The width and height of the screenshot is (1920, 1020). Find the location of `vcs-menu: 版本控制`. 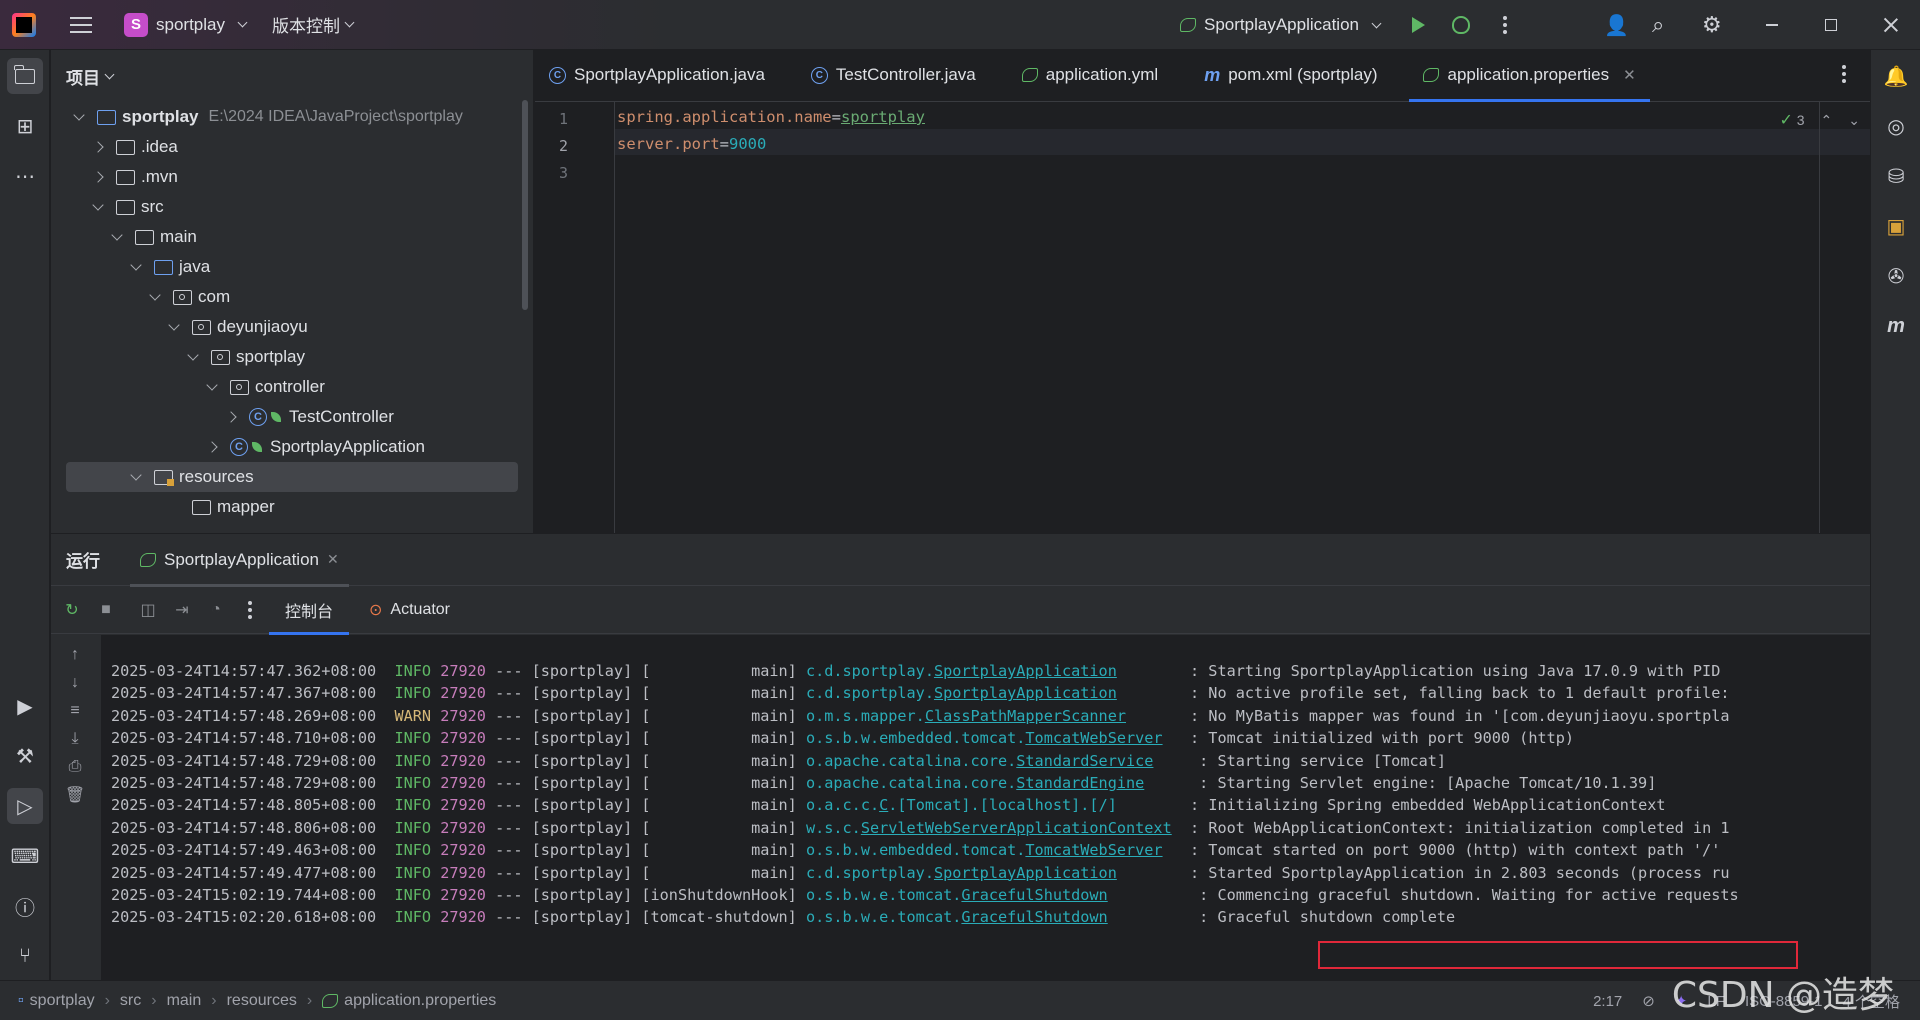

vcs-menu: 版本控制 is located at coordinates (314, 24).